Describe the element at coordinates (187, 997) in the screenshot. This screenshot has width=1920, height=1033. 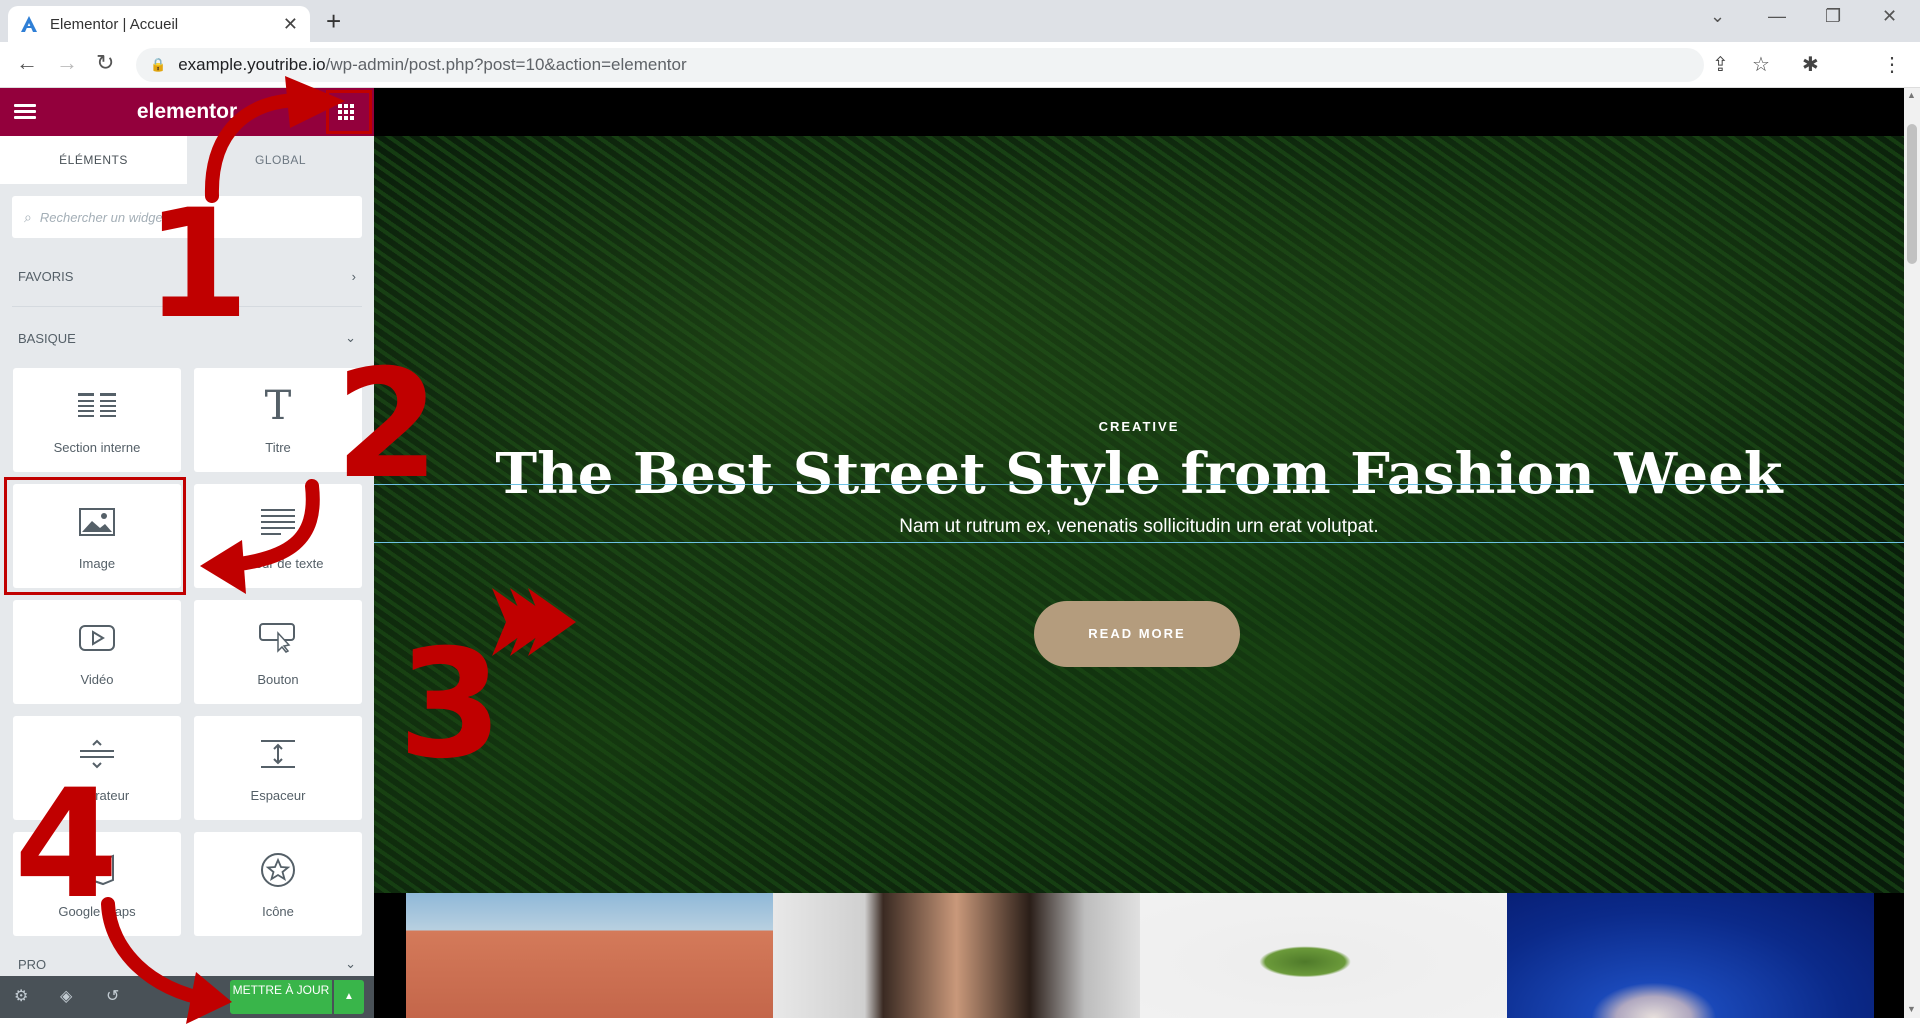
I see `panel-footer: ⚙ ◈ ↺ METTRE À JOUR ▲` at that location.